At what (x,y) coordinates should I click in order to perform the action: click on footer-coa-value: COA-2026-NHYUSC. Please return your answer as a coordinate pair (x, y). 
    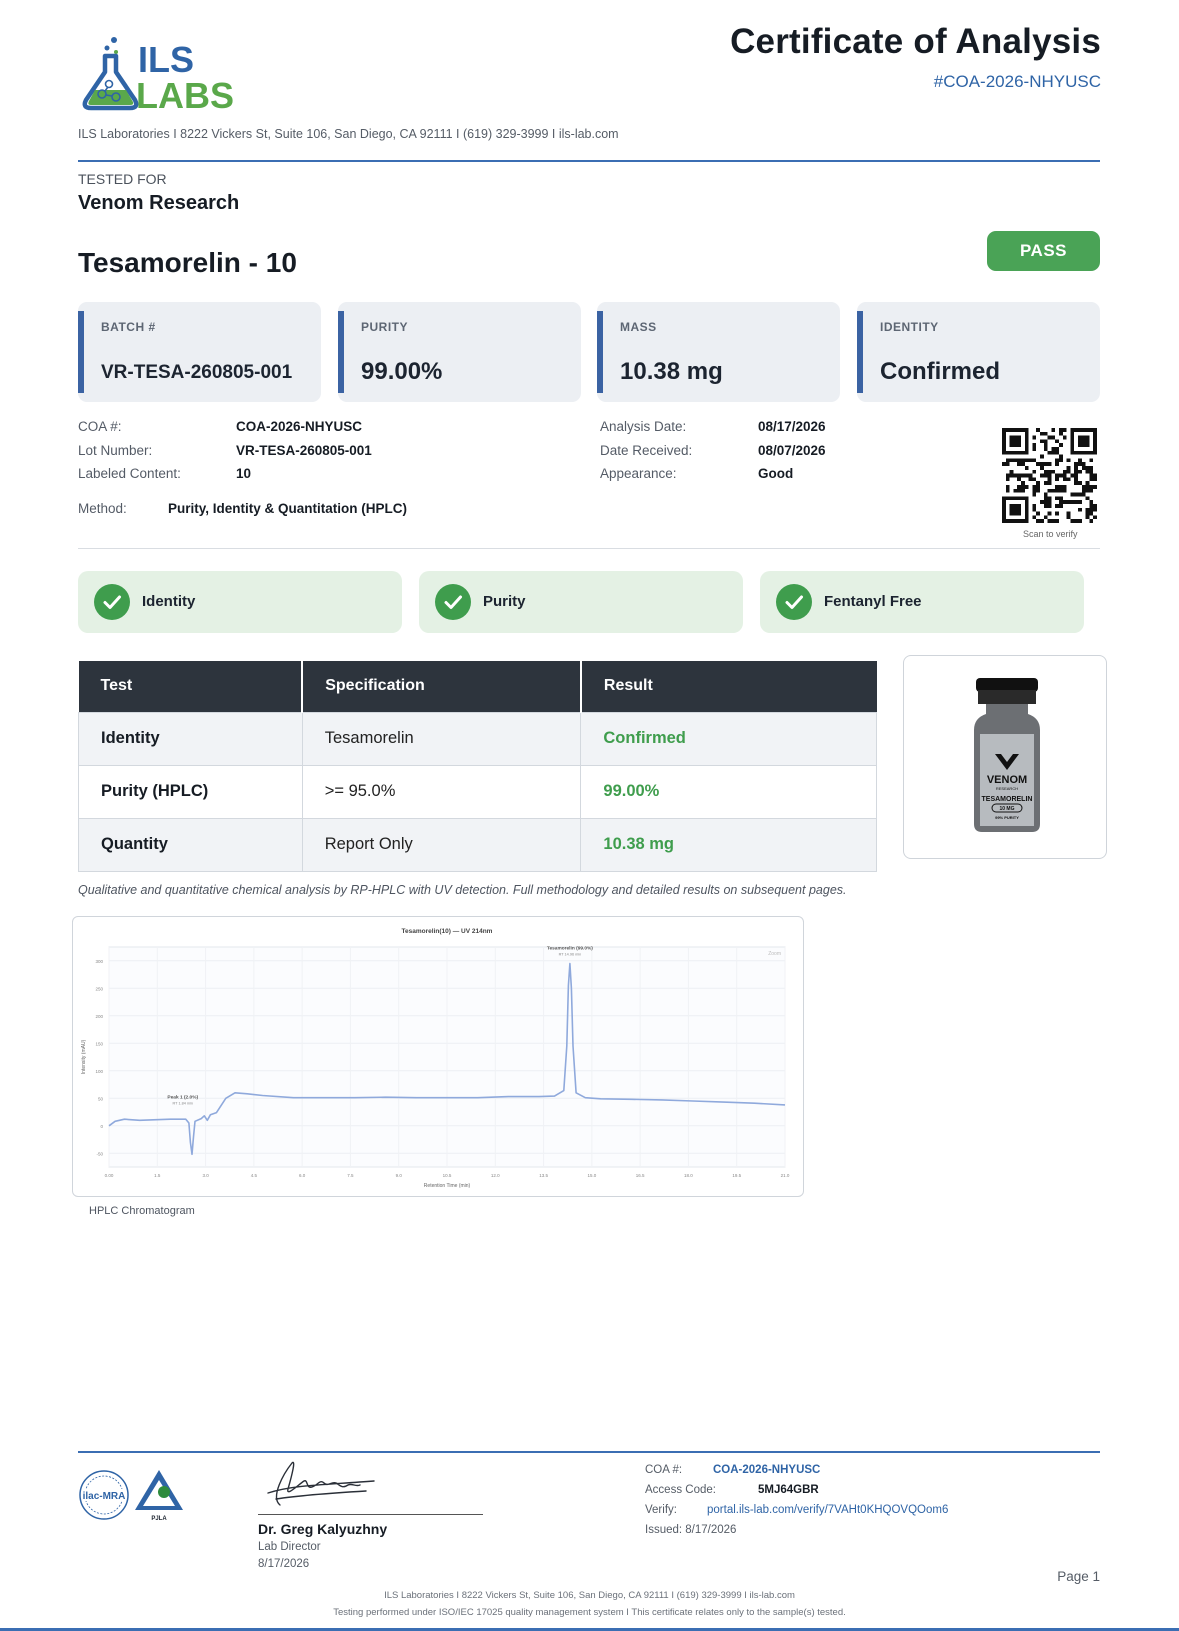
    Looking at the image, I should click on (766, 1470).